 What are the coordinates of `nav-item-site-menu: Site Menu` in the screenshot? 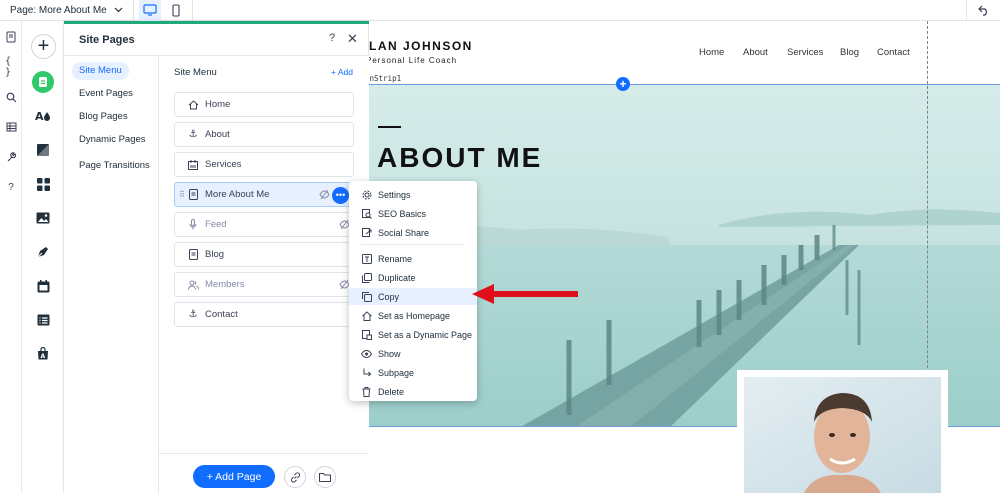 It's located at (100, 71).